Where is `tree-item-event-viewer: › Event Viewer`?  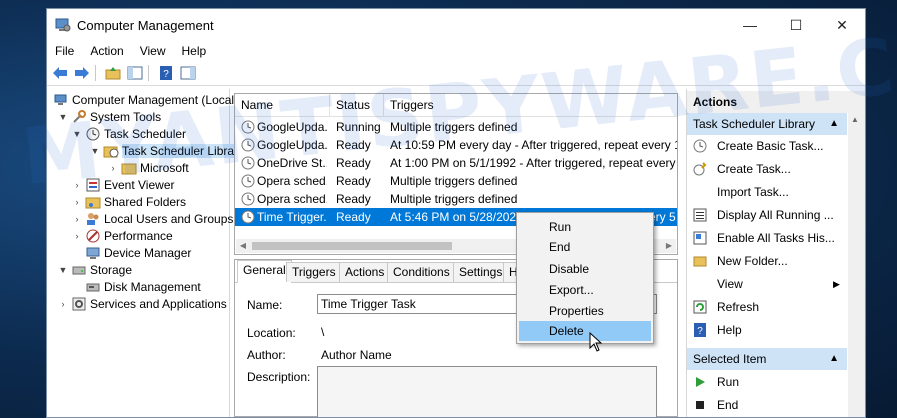
tree-item-event-viewer: › Event Viewer is located at coordinates (123, 184).